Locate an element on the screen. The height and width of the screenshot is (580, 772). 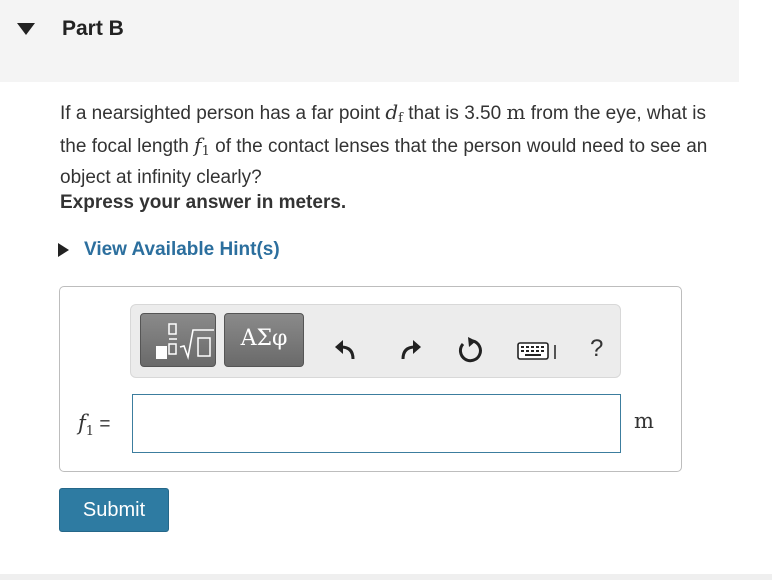
footer-divider is located at coordinates (386, 577).